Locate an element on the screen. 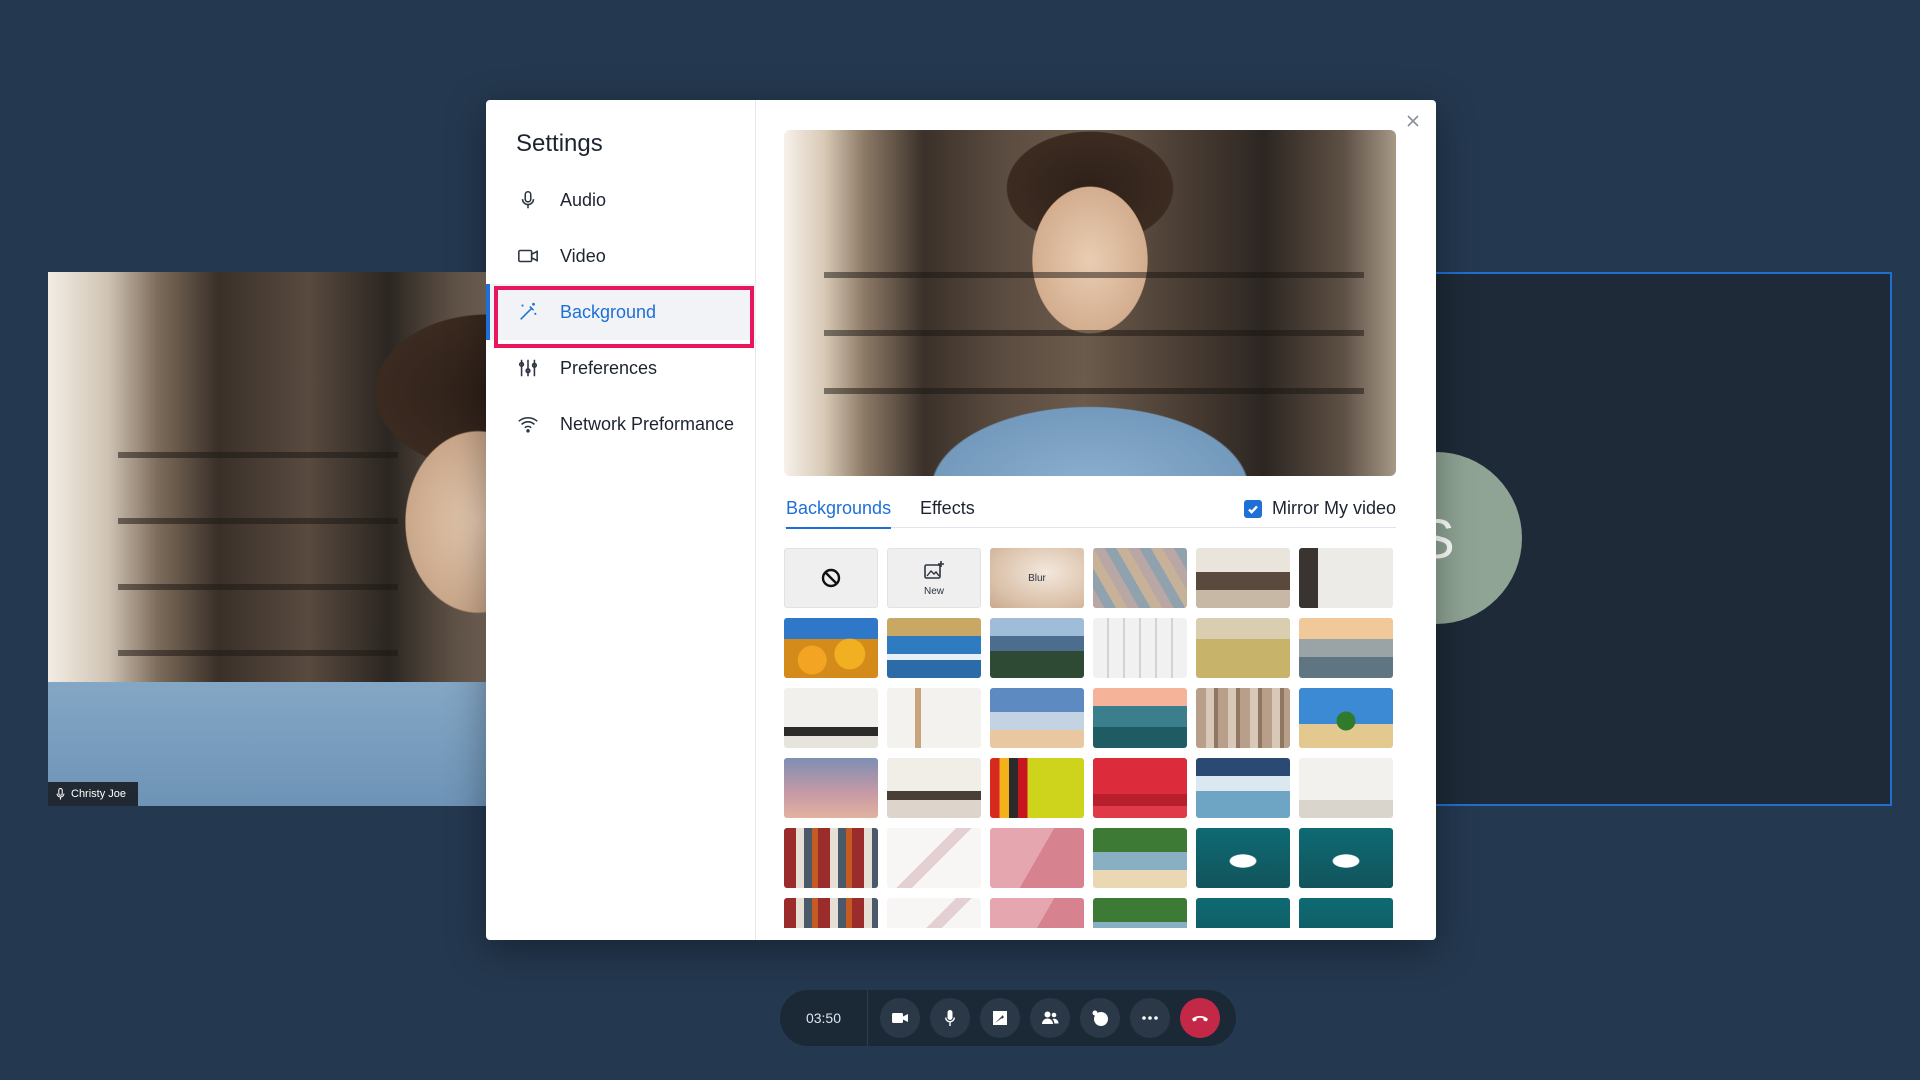  close-icon is located at coordinates (1413, 121).